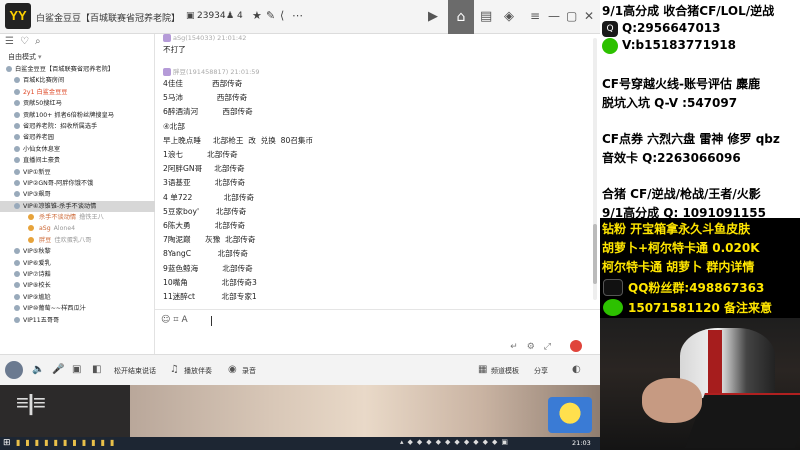 The height and width of the screenshot is (450, 800). Describe the element at coordinates (482, 369) in the screenshot. I see `template-icon: ▦` at that location.